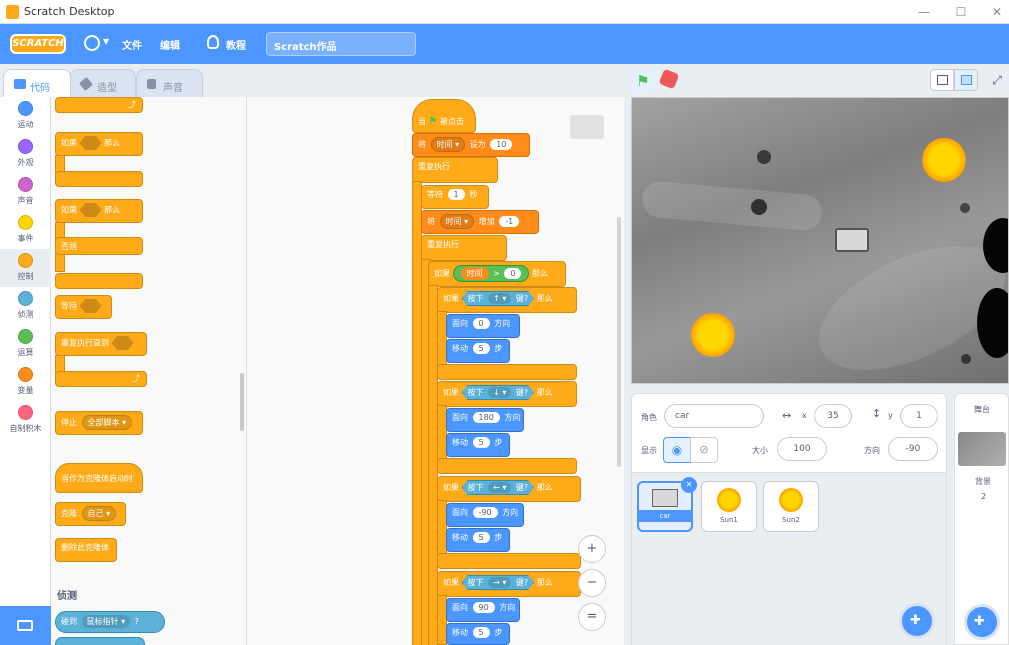 This screenshot has height=645, width=1009. I want to click on sun1-sprite, so click(944, 160).